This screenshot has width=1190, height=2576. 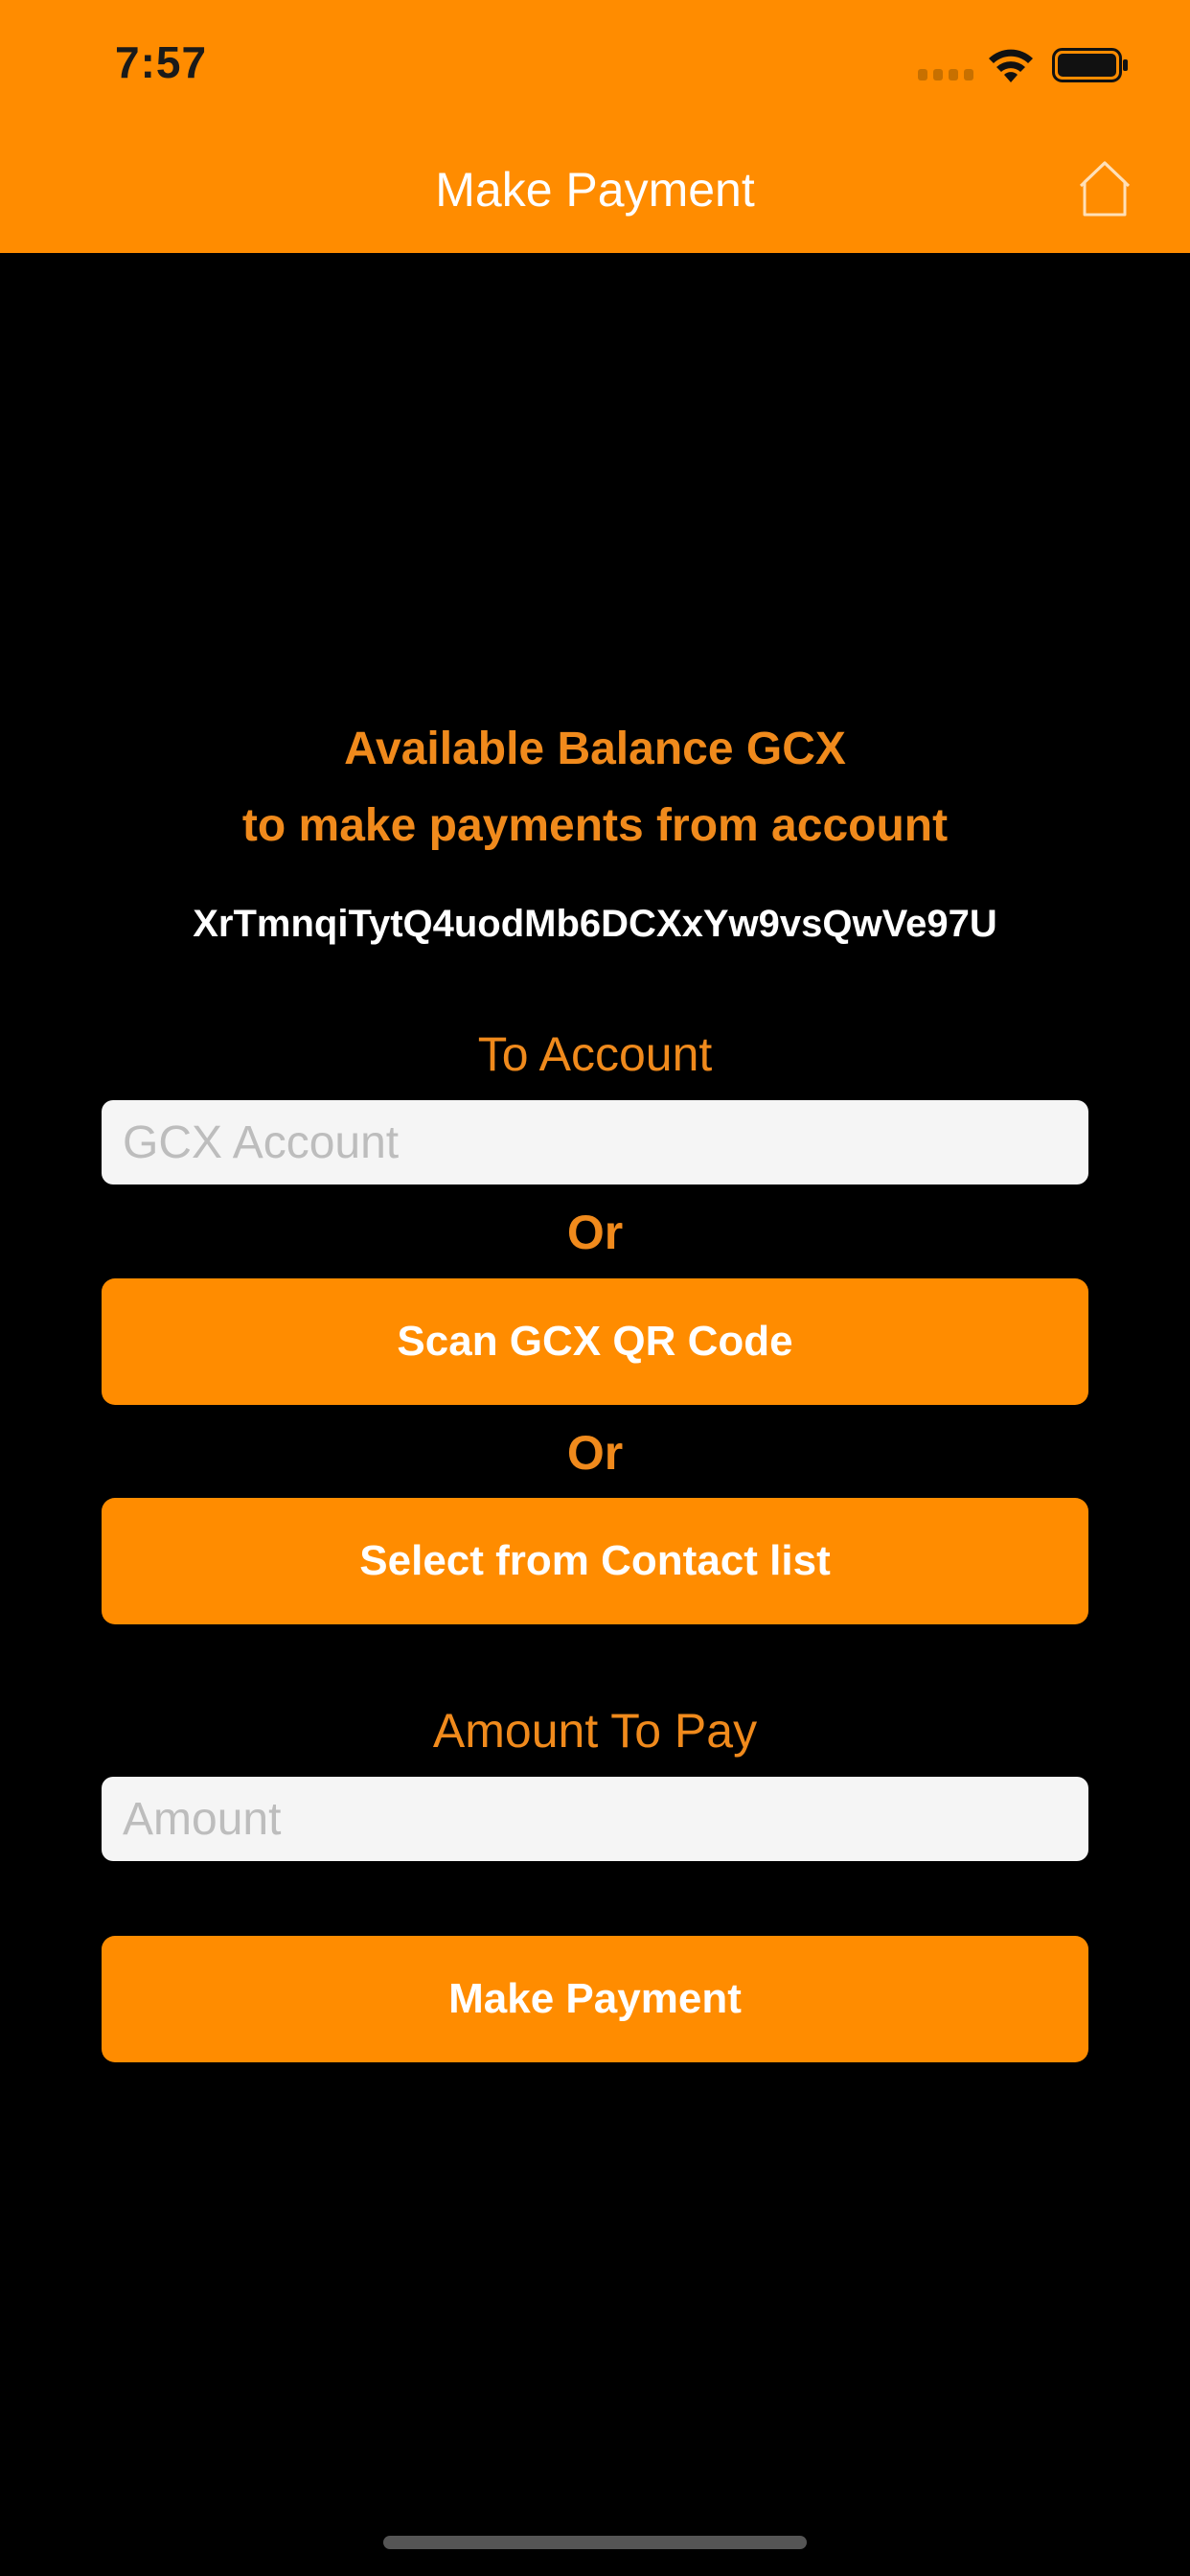 I want to click on to-account-label: To Account, so click(x=595, y=1054).